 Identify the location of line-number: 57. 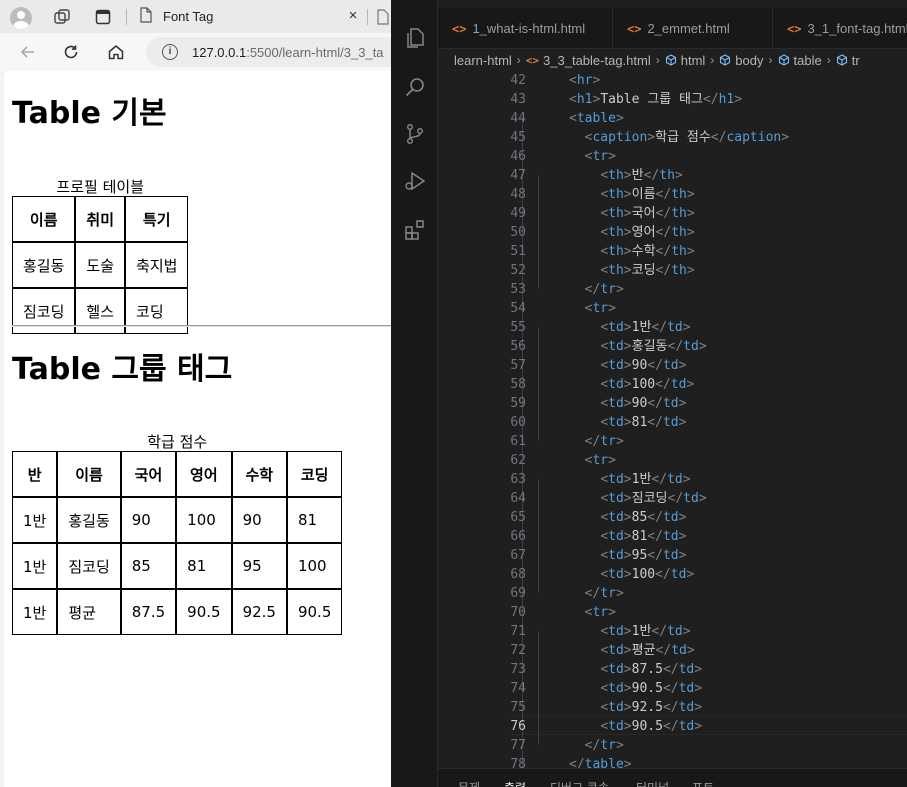
(518, 365).